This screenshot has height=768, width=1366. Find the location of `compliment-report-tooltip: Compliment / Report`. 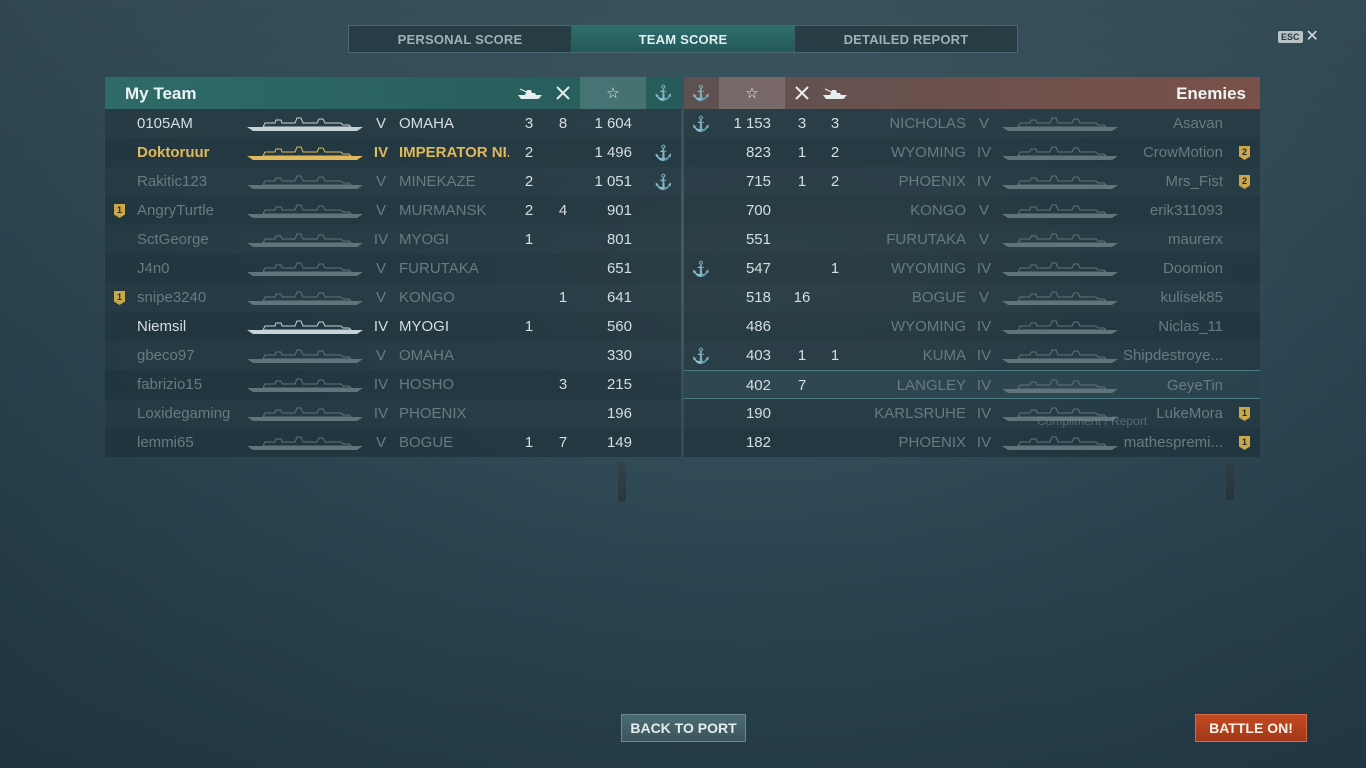

compliment-report-tooltip: Compliment / Report is located at coordinates (1092, 421).